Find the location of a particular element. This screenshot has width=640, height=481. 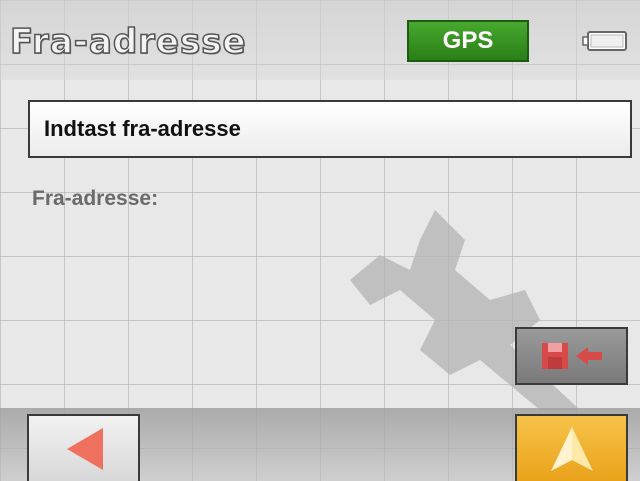

save-arrow-icon is located at coordinates (571, 356).